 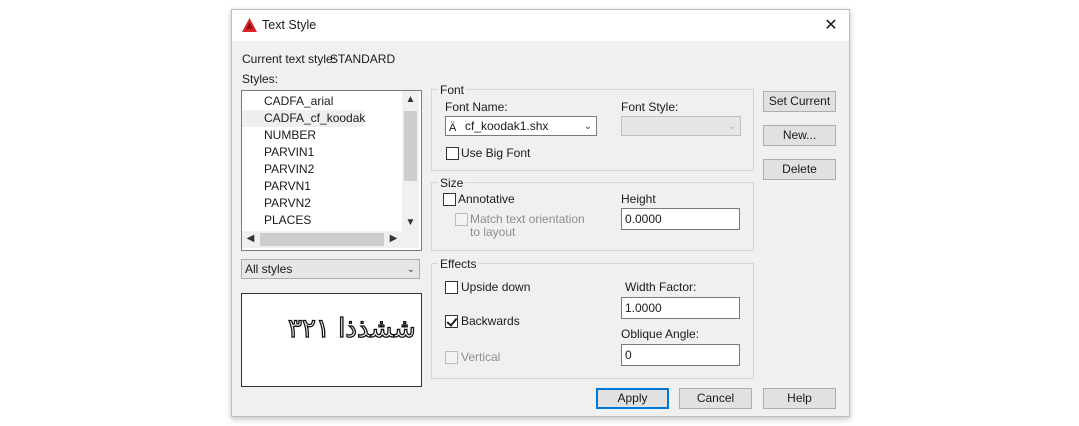 What do you see at coordinates (680, 219) in the screenshot?
I see `height-input: 0.0000` at bounding box center [680, 219].